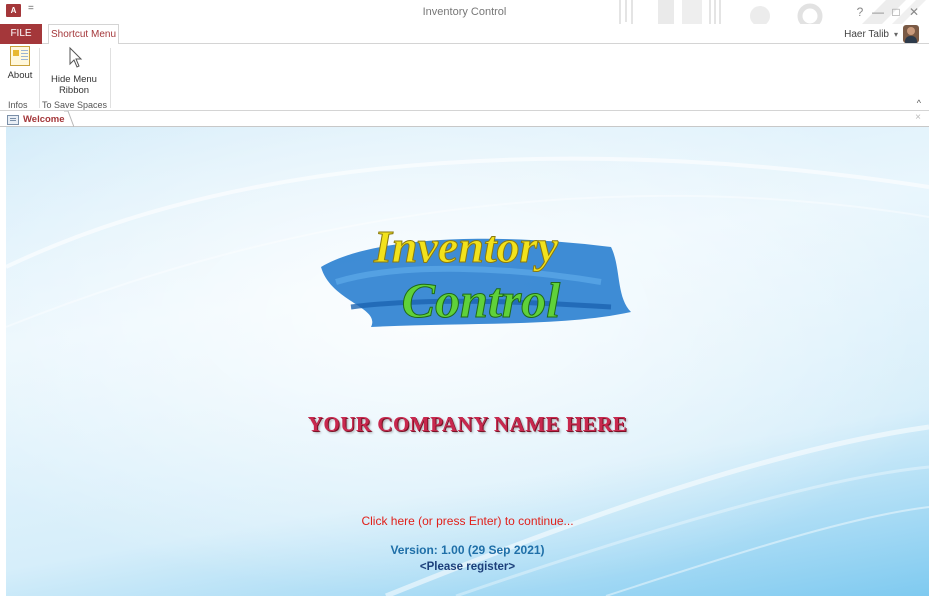 This screenshot has height=596, width=929. What do you see at coordinates (464, 119) in the screenshot?
I see `document-tabs: Welcome ×` at bounding box center [464, 119].